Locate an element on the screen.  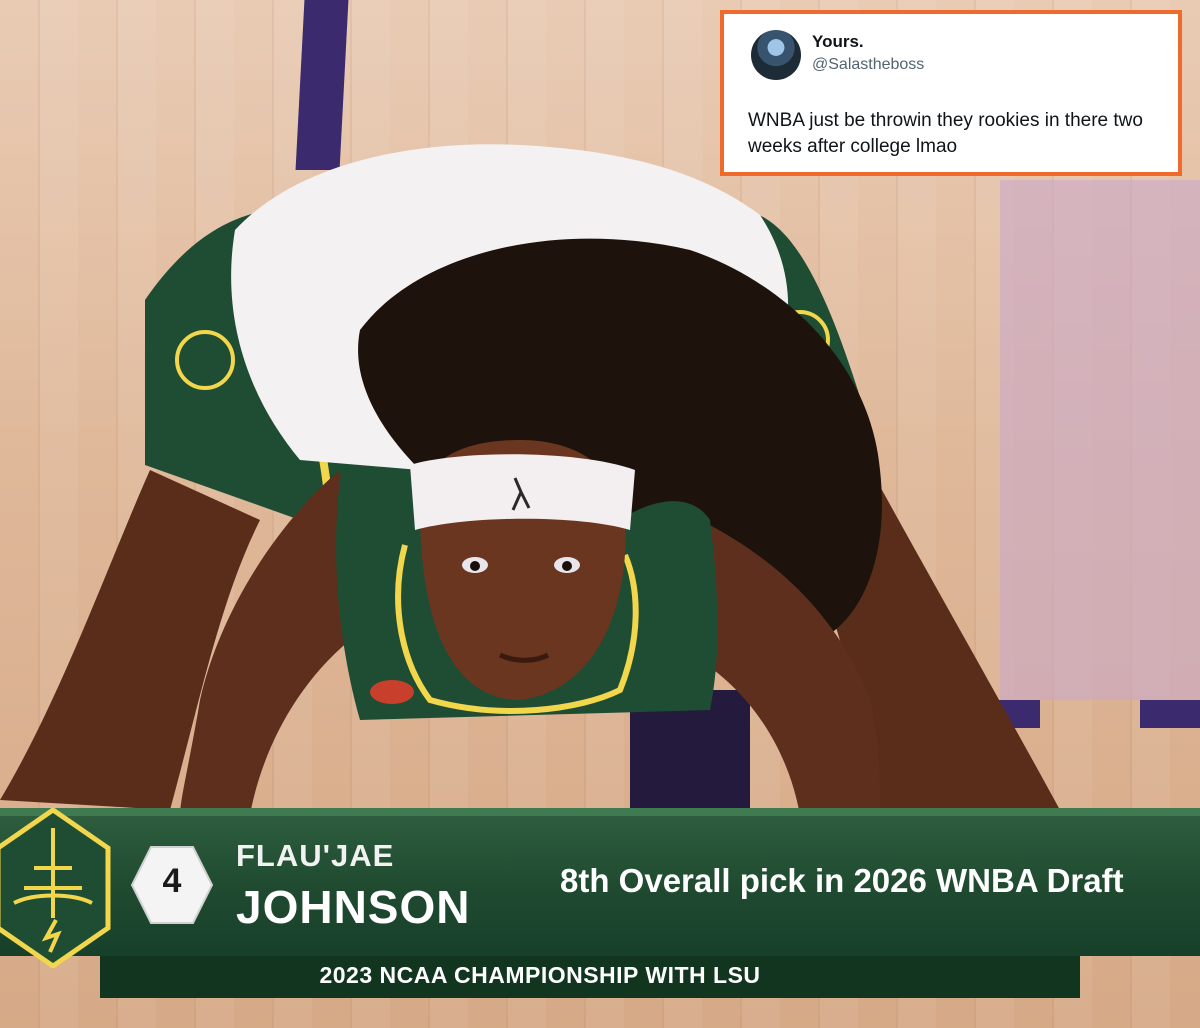
seattle-storm-logo-icon is located at coordinates (55, 888).